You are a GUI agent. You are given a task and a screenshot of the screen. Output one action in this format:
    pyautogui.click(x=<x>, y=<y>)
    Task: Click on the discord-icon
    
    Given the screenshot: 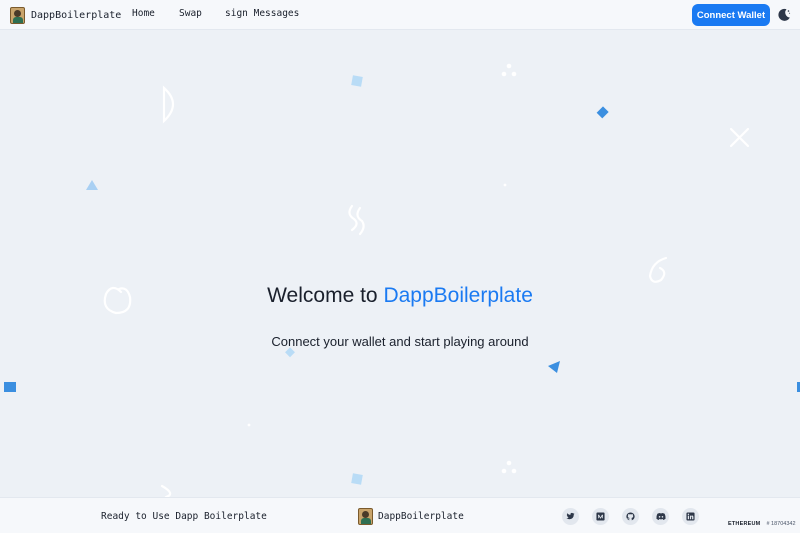 What is the action you would take?
    pyautogui.click(x=660, y=516)
    